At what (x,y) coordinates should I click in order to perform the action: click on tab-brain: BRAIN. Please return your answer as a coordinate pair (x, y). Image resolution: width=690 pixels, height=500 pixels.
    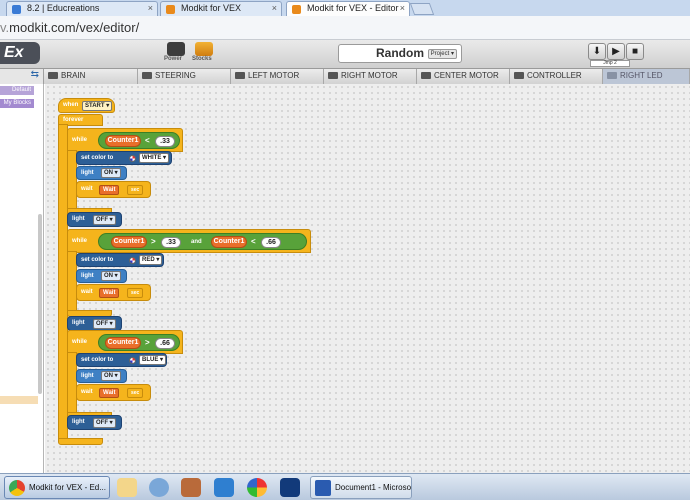
    Looking at the image, I should click on (91, 76).